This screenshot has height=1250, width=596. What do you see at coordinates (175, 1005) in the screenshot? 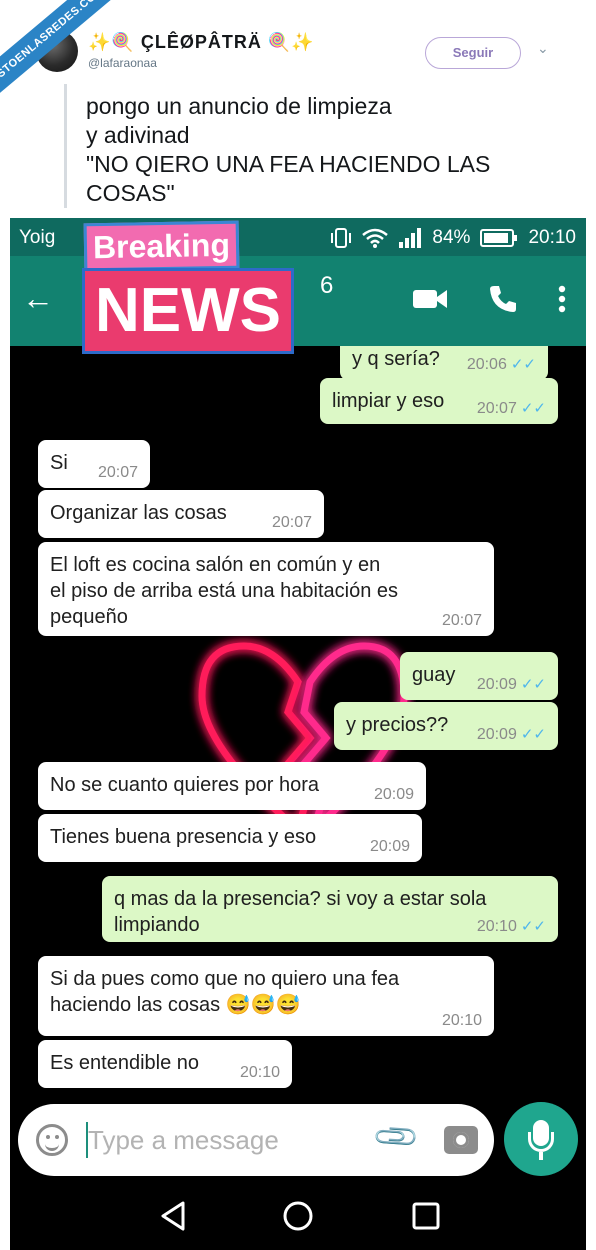
I see `message-text: haciendo las cosas 😅😅😅` at bounding box center [175, 1005].